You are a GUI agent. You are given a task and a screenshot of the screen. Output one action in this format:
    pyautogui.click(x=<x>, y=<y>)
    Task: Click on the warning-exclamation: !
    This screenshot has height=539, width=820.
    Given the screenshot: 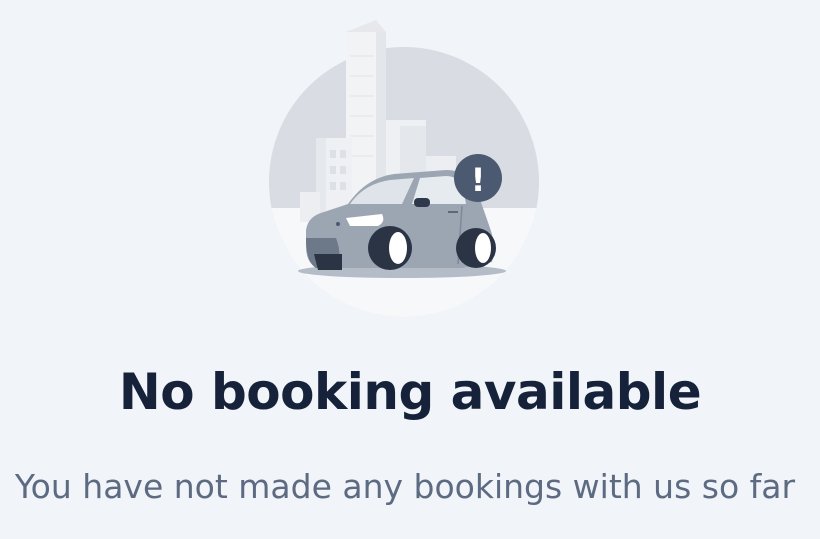 What is the action you would take?
    pyautogui.click(x=478, y=180)
    